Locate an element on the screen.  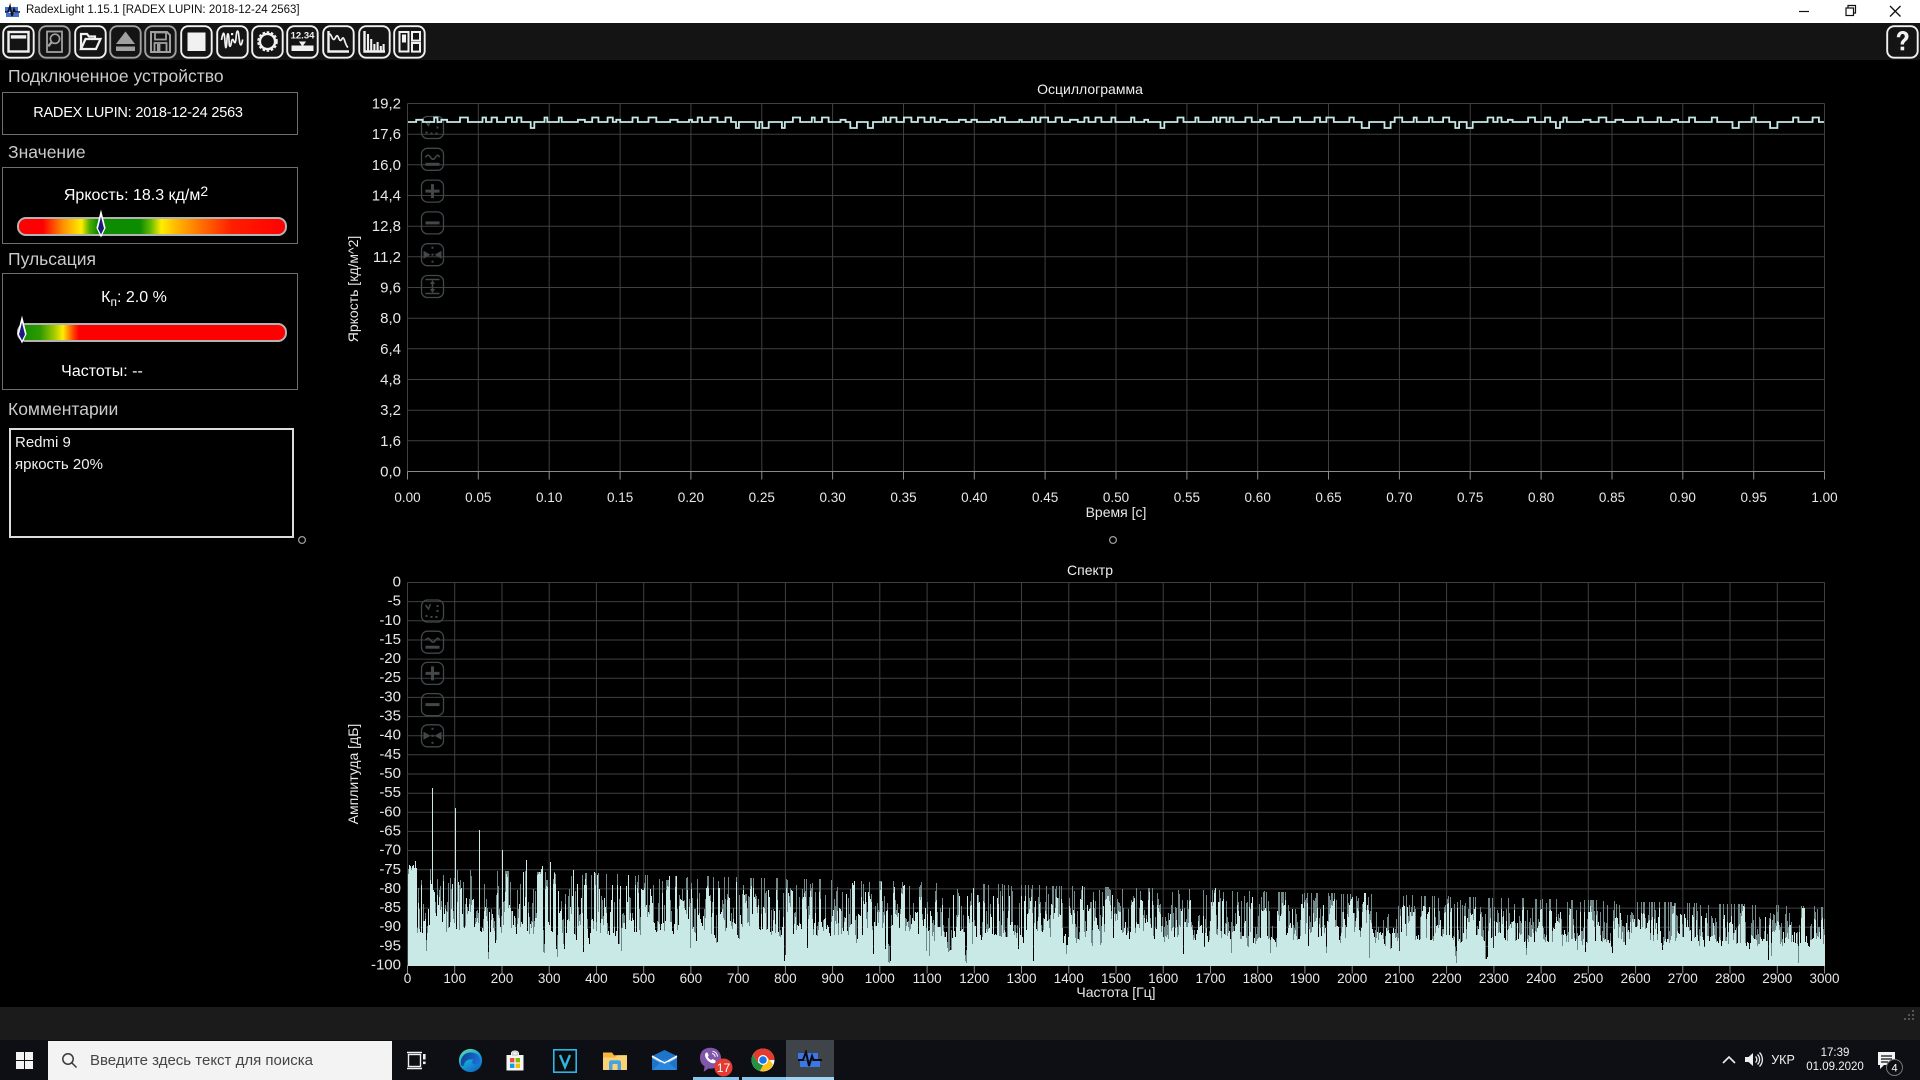
svg-text: 300 is located at coordinates (549, 978).